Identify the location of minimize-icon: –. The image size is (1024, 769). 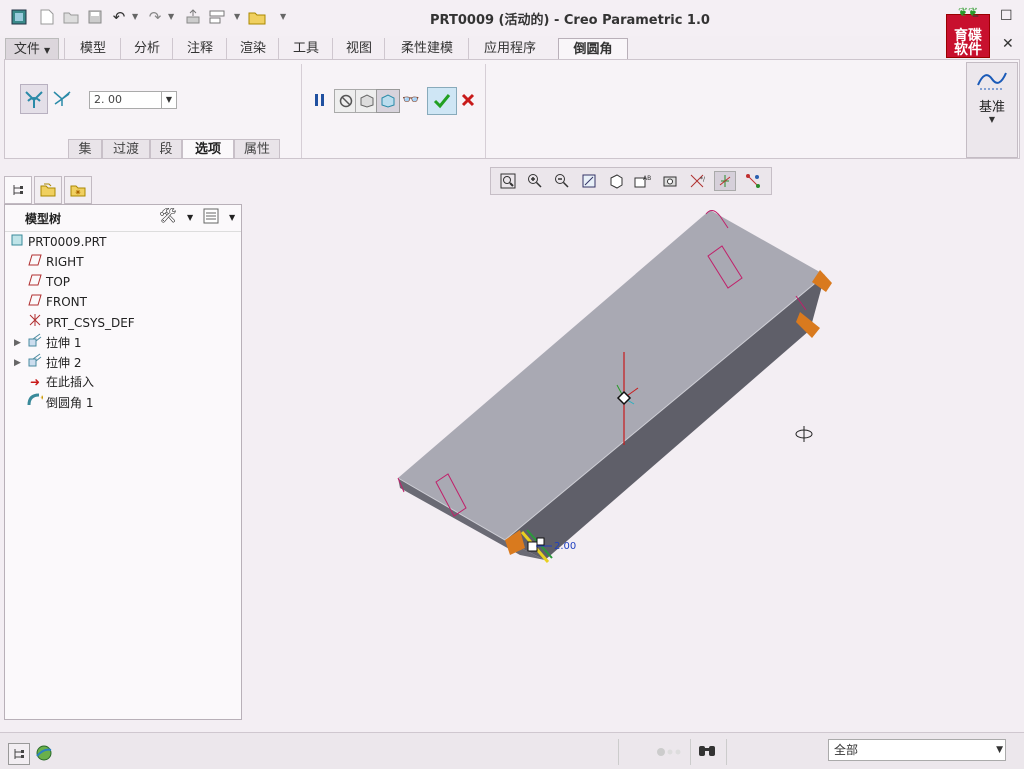
(975, 16).